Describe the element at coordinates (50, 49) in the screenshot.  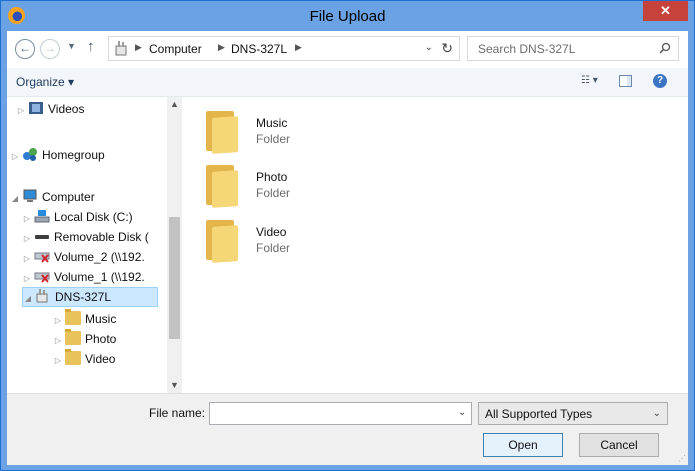
I see `forward-button: →` at that location.